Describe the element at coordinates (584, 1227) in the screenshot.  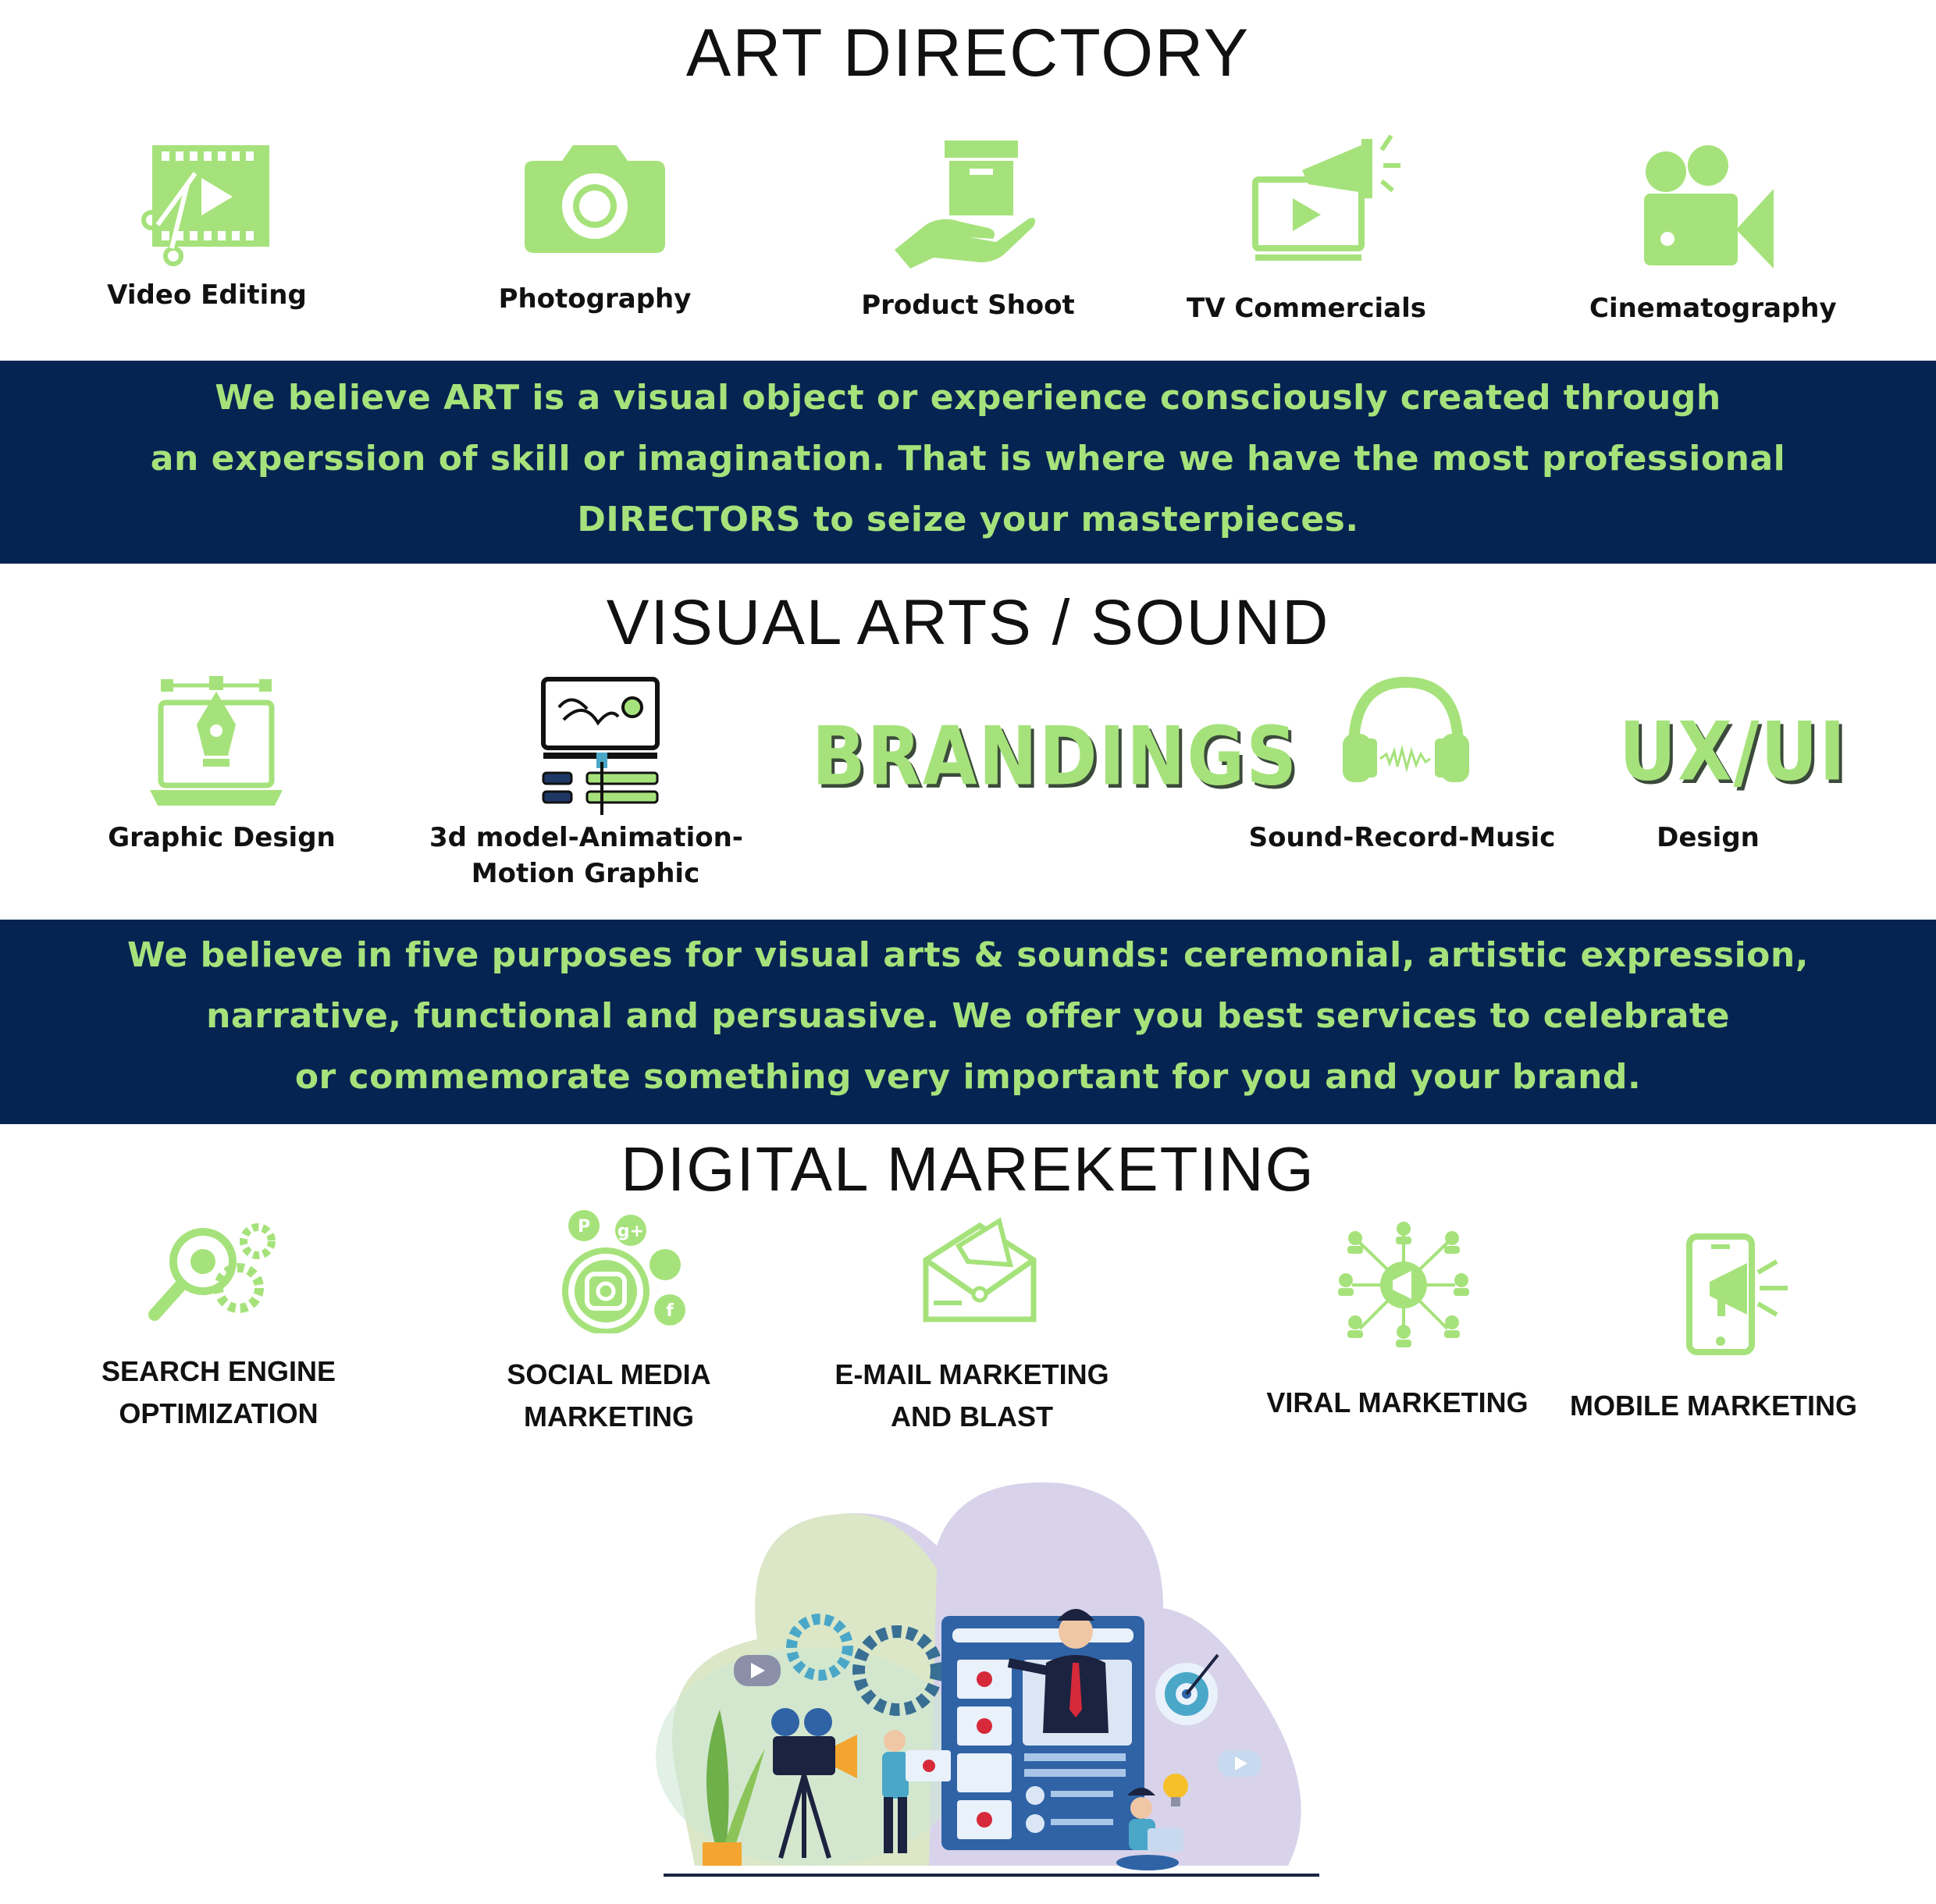
I see `svg-text: P` at that location.